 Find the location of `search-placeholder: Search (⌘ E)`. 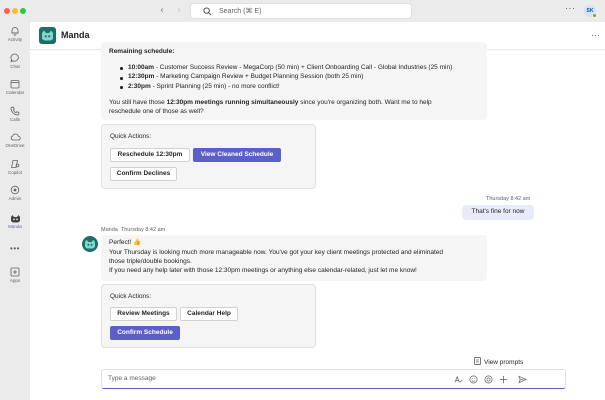

search-placeholder: Search (⌘ E) is located at coordinates (240, 11).